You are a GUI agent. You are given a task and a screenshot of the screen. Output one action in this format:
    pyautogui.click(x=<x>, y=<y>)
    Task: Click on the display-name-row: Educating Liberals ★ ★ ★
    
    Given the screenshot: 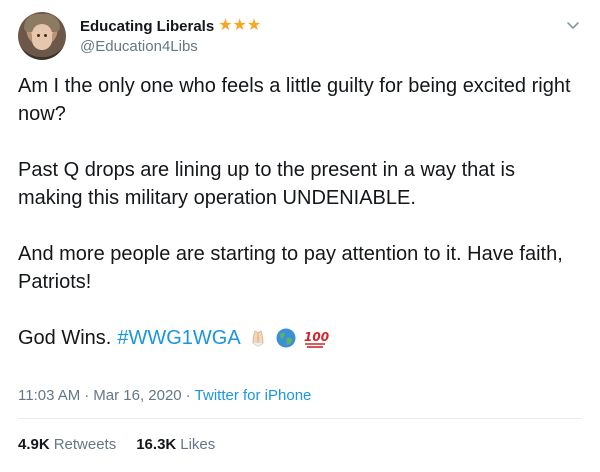 What is the action you would take?
    pyautogui.click(x=170, y=26)
    